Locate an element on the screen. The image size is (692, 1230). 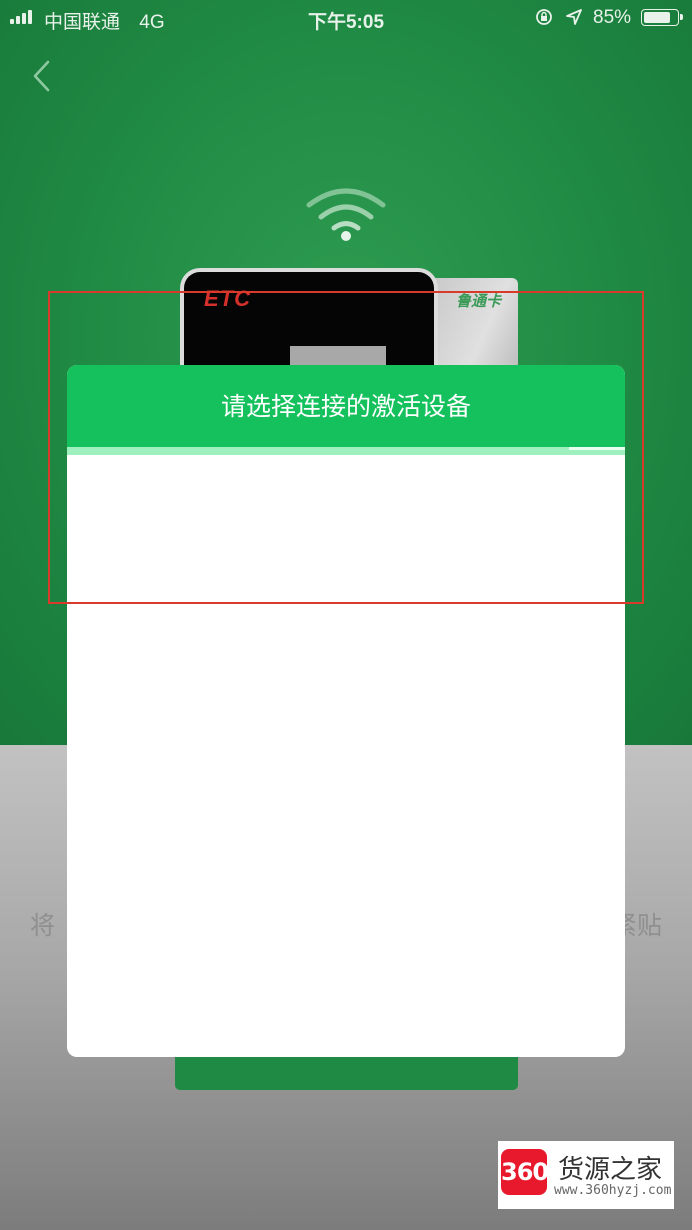
battery-icon is located at coordinates (662, 17).